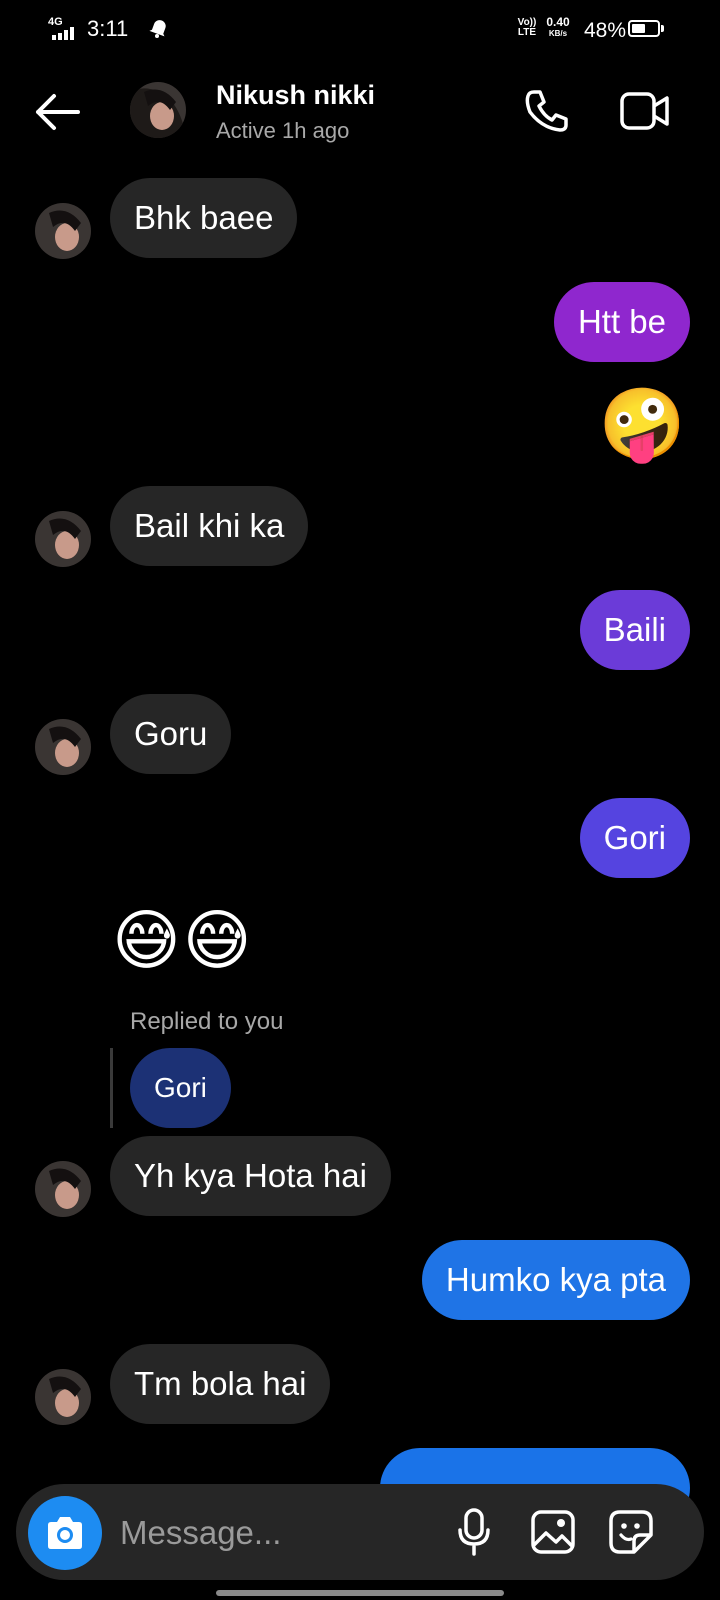 This screenshot has width=720, height=1600. What do you see at coordinates (527, 27) in the screenshot?
I see `volte-indicator: Vo)) LTE` at bounding box center [527, 27].